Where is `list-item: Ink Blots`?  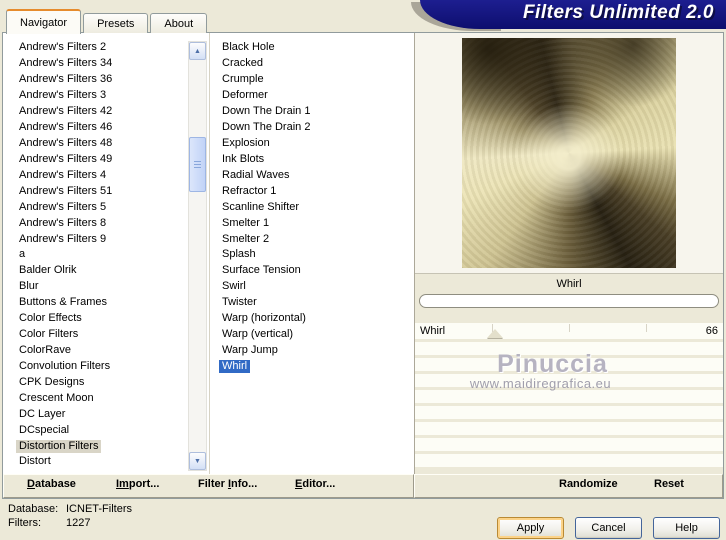 list-item: Ink Blots is located at coordinates (316, 159).